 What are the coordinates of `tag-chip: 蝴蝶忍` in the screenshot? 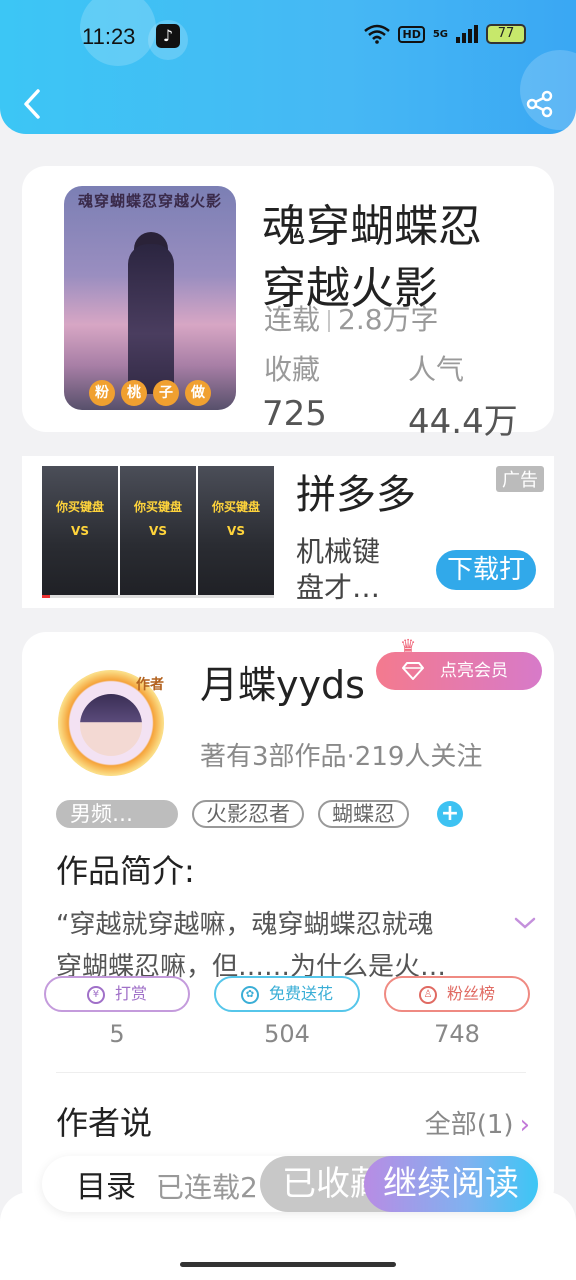 It's located at (363, 814).